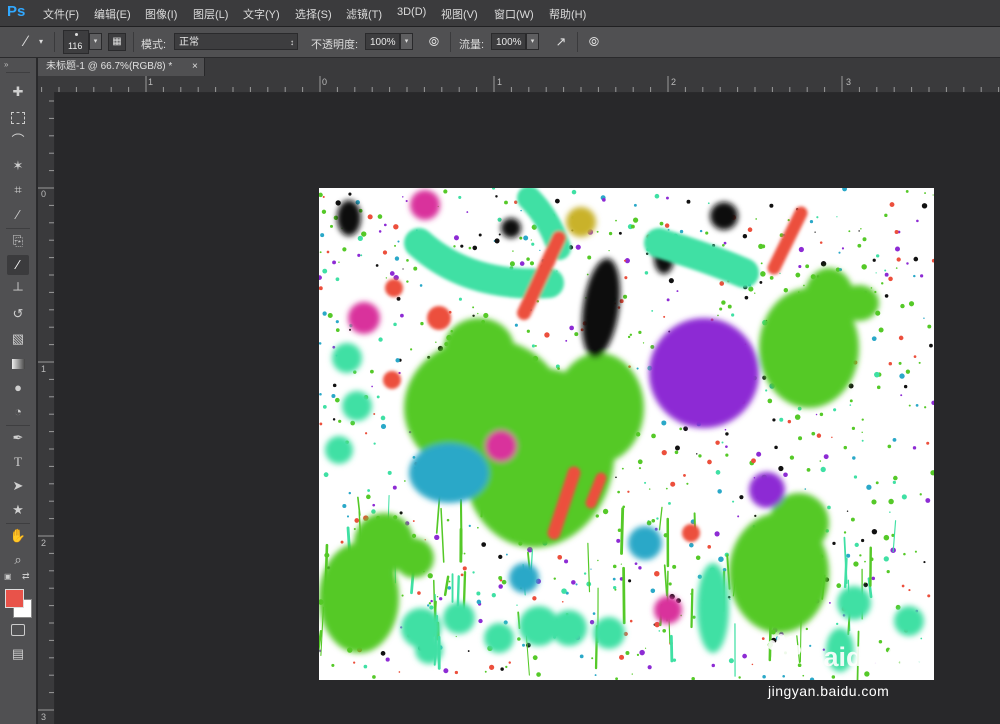 The width and height of the screenshot is (1000, 724). Describe the element at coordinates (117, 42) in the screenshot. I see `brush-panel-toggle-icon: ▦` at that location.